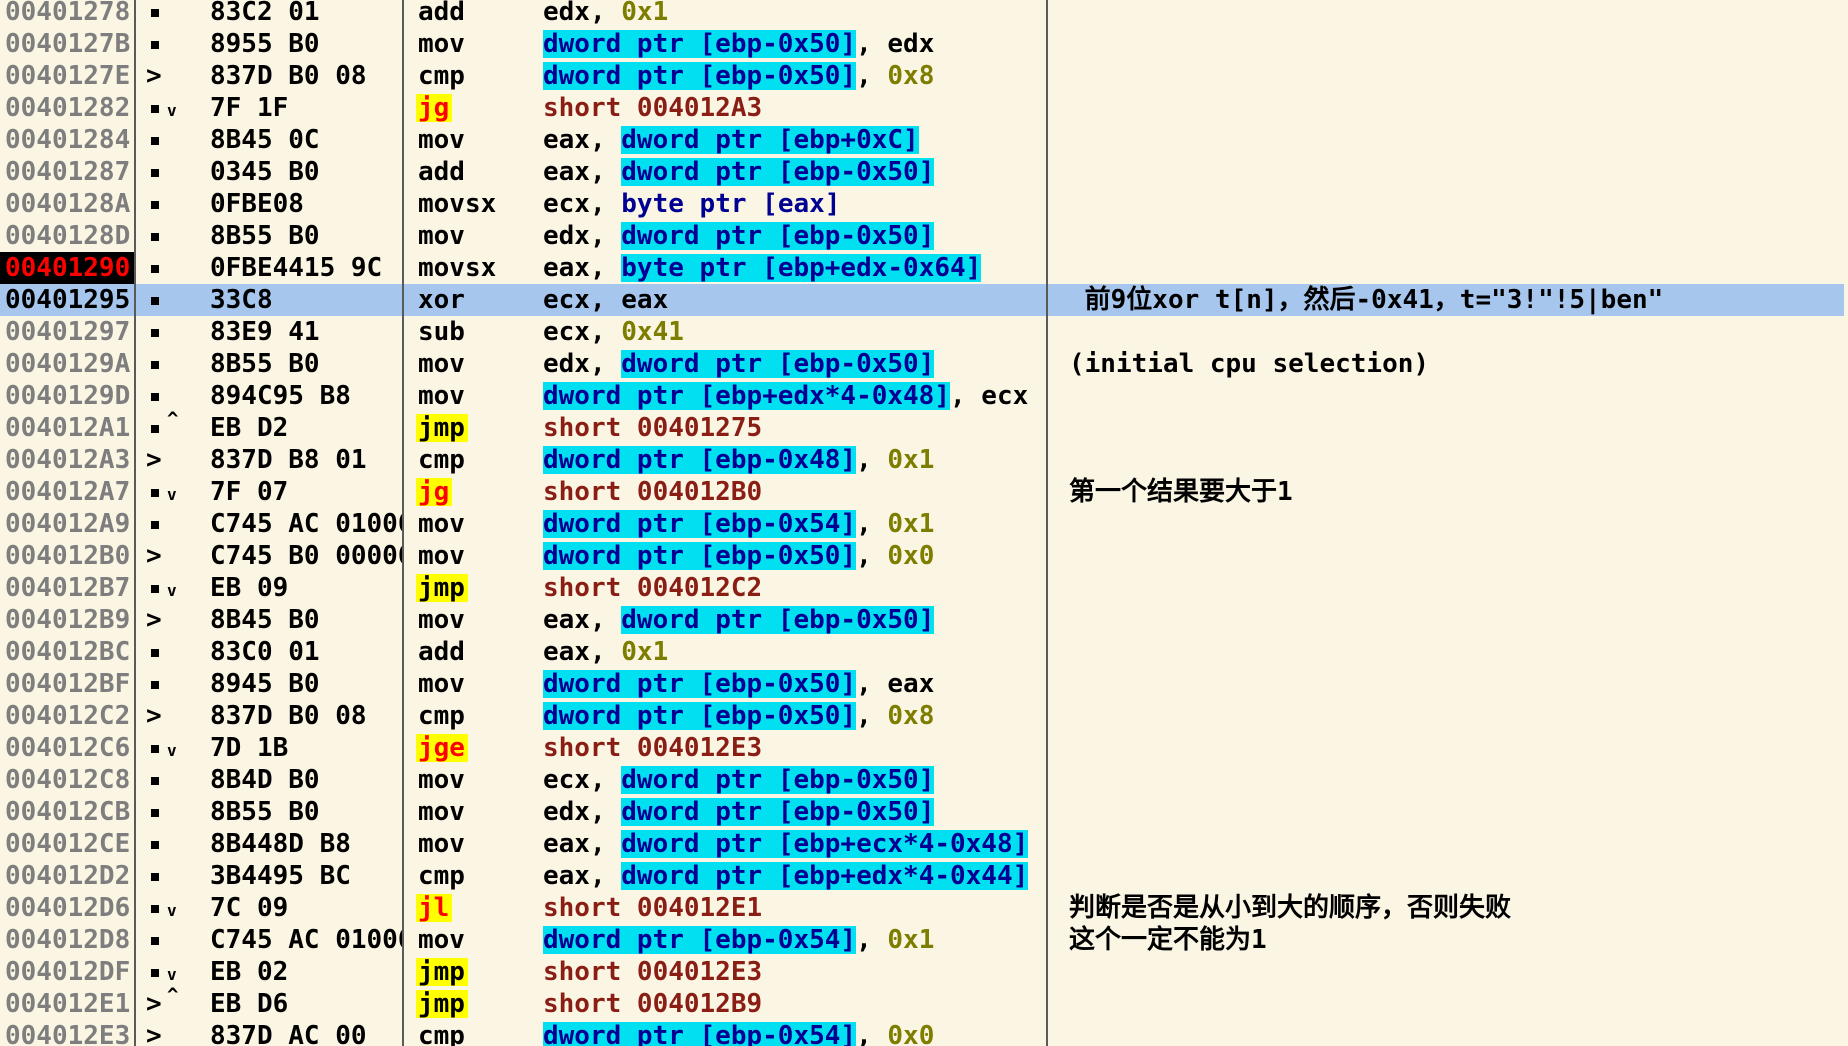  I want to click on address-cell: 004012D2, so click(67, 876).